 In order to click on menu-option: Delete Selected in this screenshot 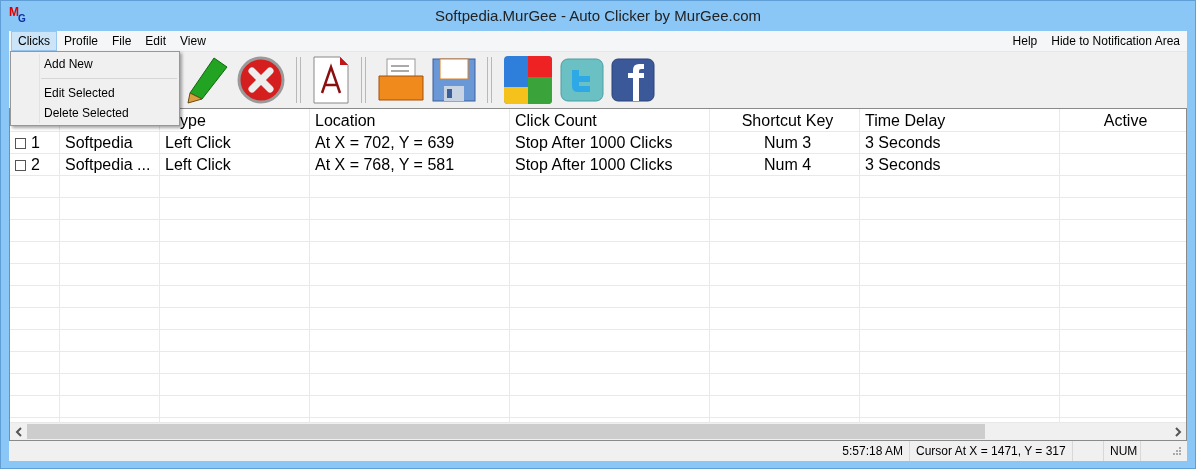, I will do `click(95, 113)`.